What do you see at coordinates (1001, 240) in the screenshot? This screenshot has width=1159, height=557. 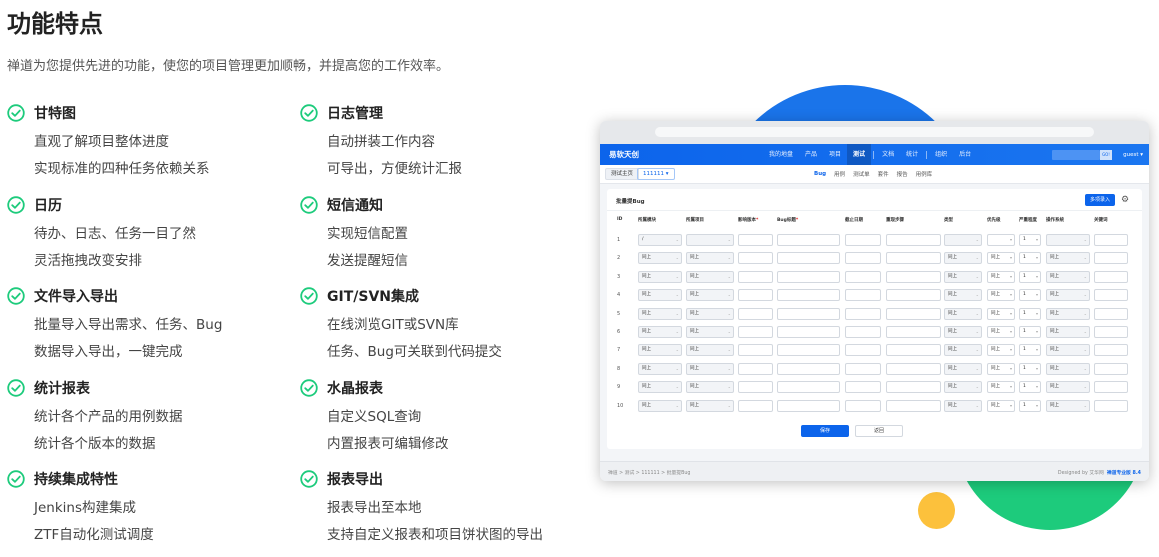 I see `table-cell-input: ▾` at bounding box center [1001, 240].